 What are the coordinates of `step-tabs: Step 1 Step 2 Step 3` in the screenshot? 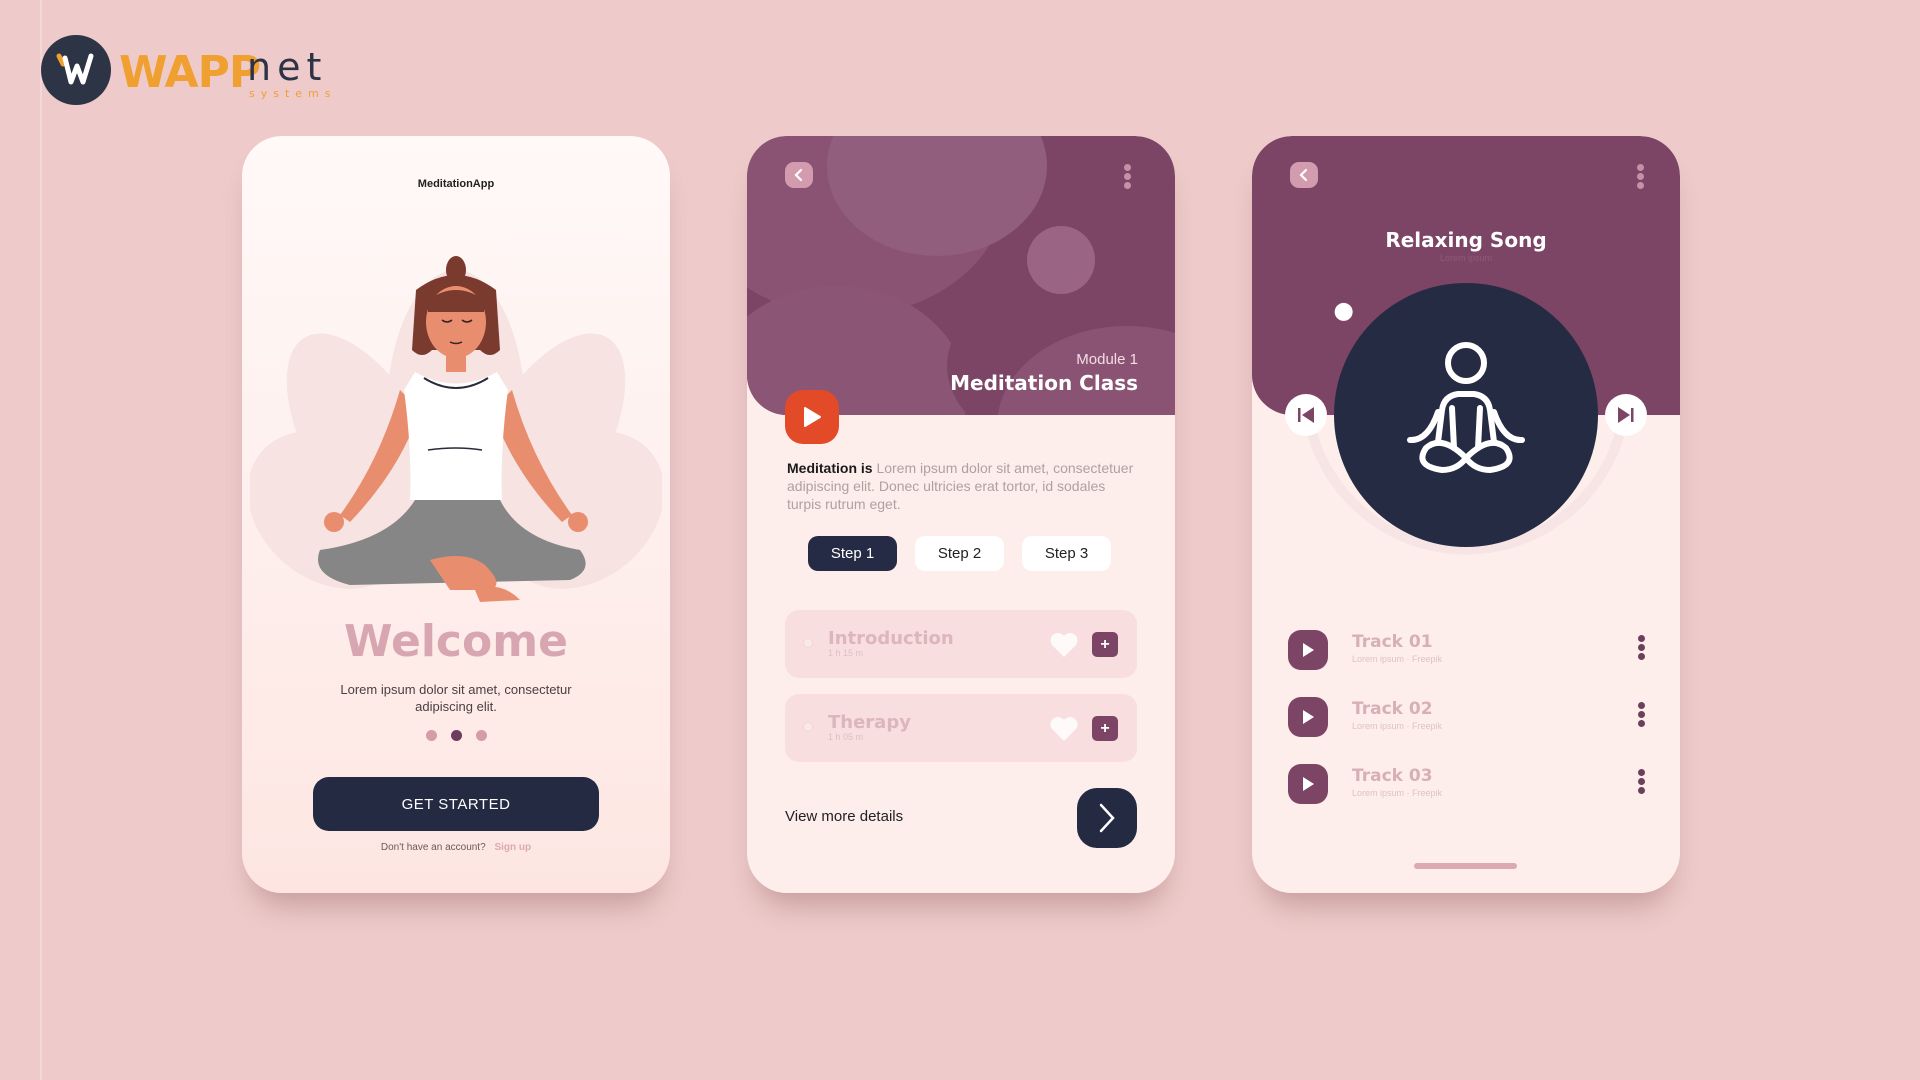 It's located at (959, 553).